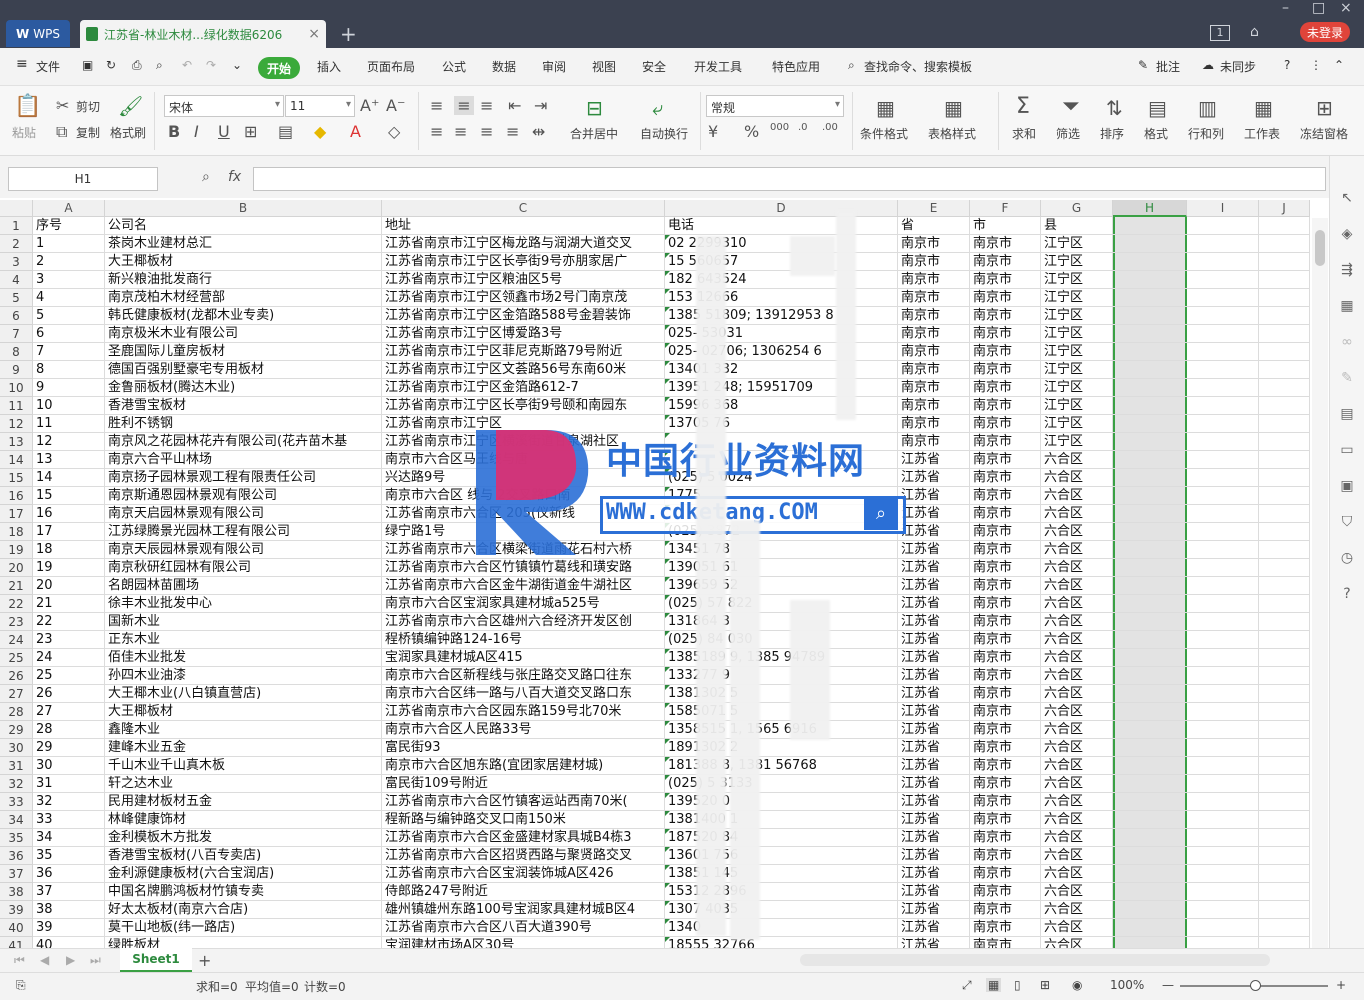 Image resolution: width=1364 pixels, height=1000 pixels. Describe the element at coordinates (1339, 65) in the screenshot. I see `collapse-ribbon-icon: ⌃` at that location.